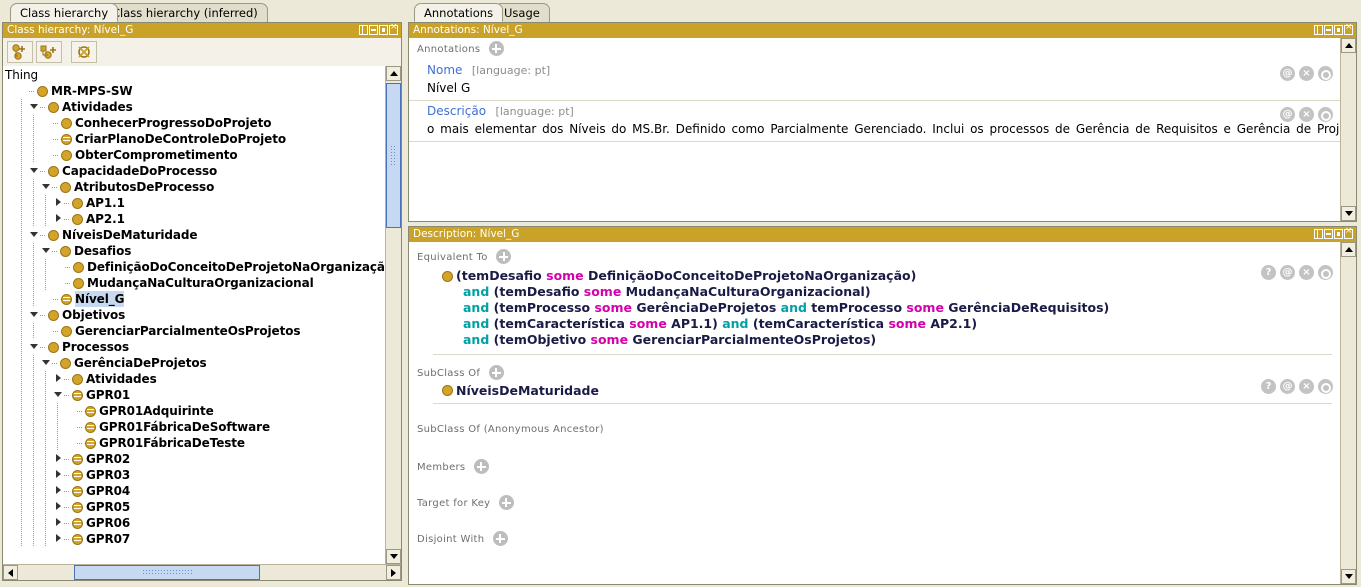 This screenshot has height=587, width=1361. What do you see at coordinates (459, 12) in the screenshot?
I see `tab-annotations: Annotations` at bounding box center [459, 12].